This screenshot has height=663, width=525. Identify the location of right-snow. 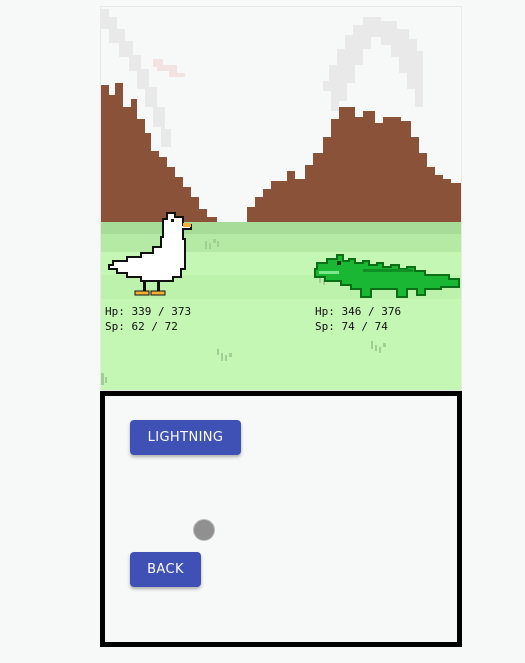
(373, 64).